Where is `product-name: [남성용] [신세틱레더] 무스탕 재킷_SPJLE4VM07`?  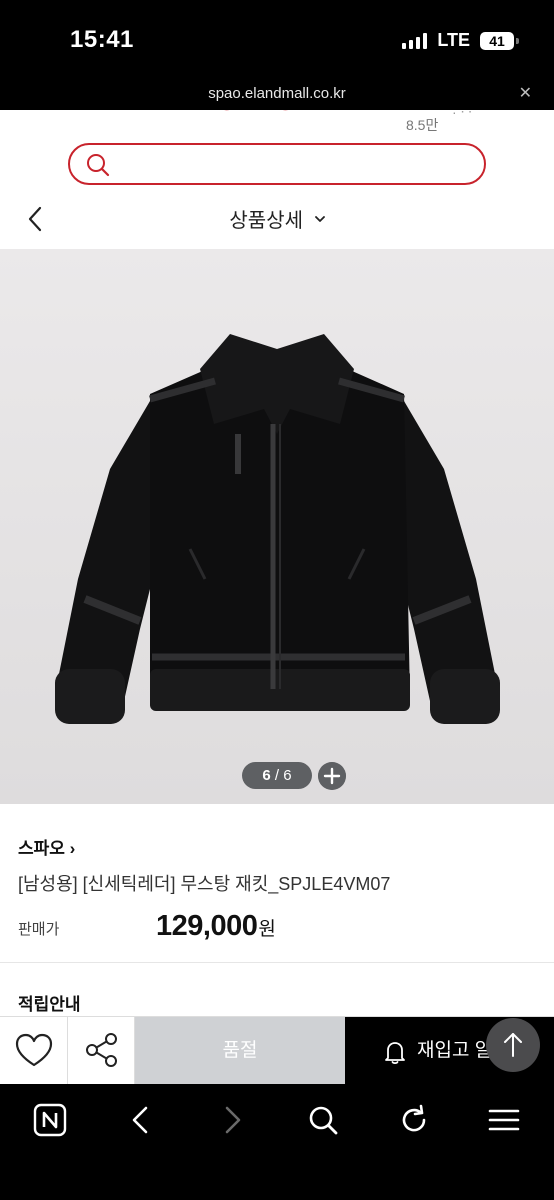
product-name: [남성용] [신세틱레더] 무스탕 재킷_SPJLE4VM07 is located at coordinates (204, 884).